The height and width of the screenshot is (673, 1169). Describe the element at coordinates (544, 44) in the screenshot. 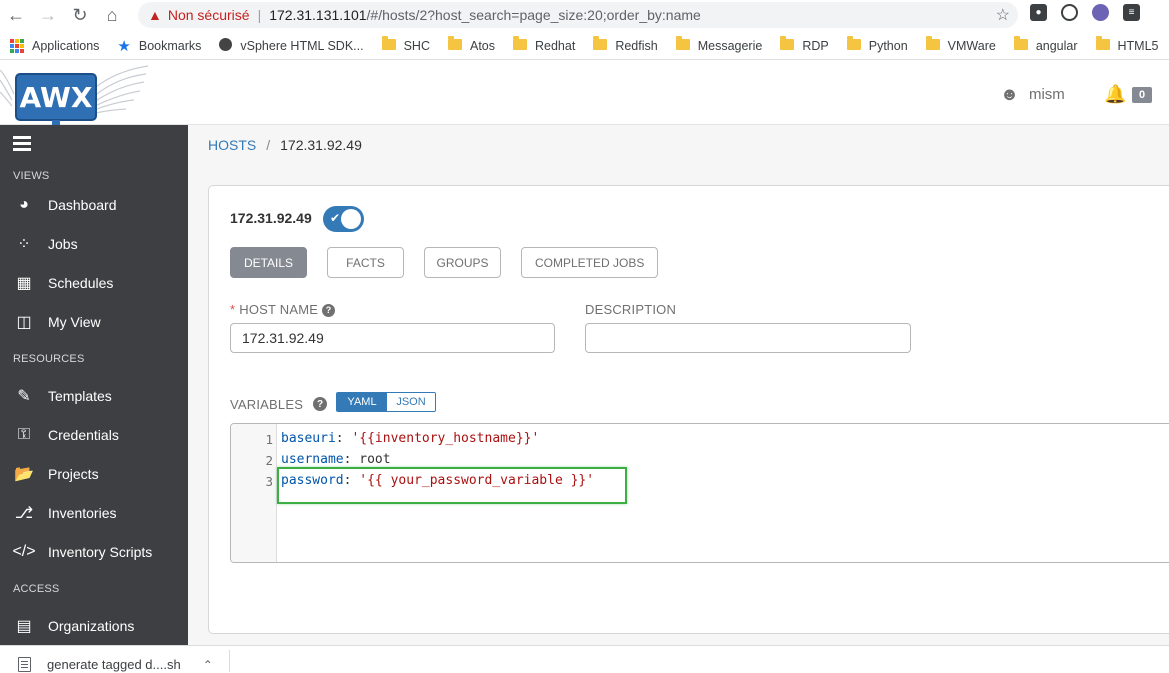

I see `bookmark-item: Redhat` at that location.